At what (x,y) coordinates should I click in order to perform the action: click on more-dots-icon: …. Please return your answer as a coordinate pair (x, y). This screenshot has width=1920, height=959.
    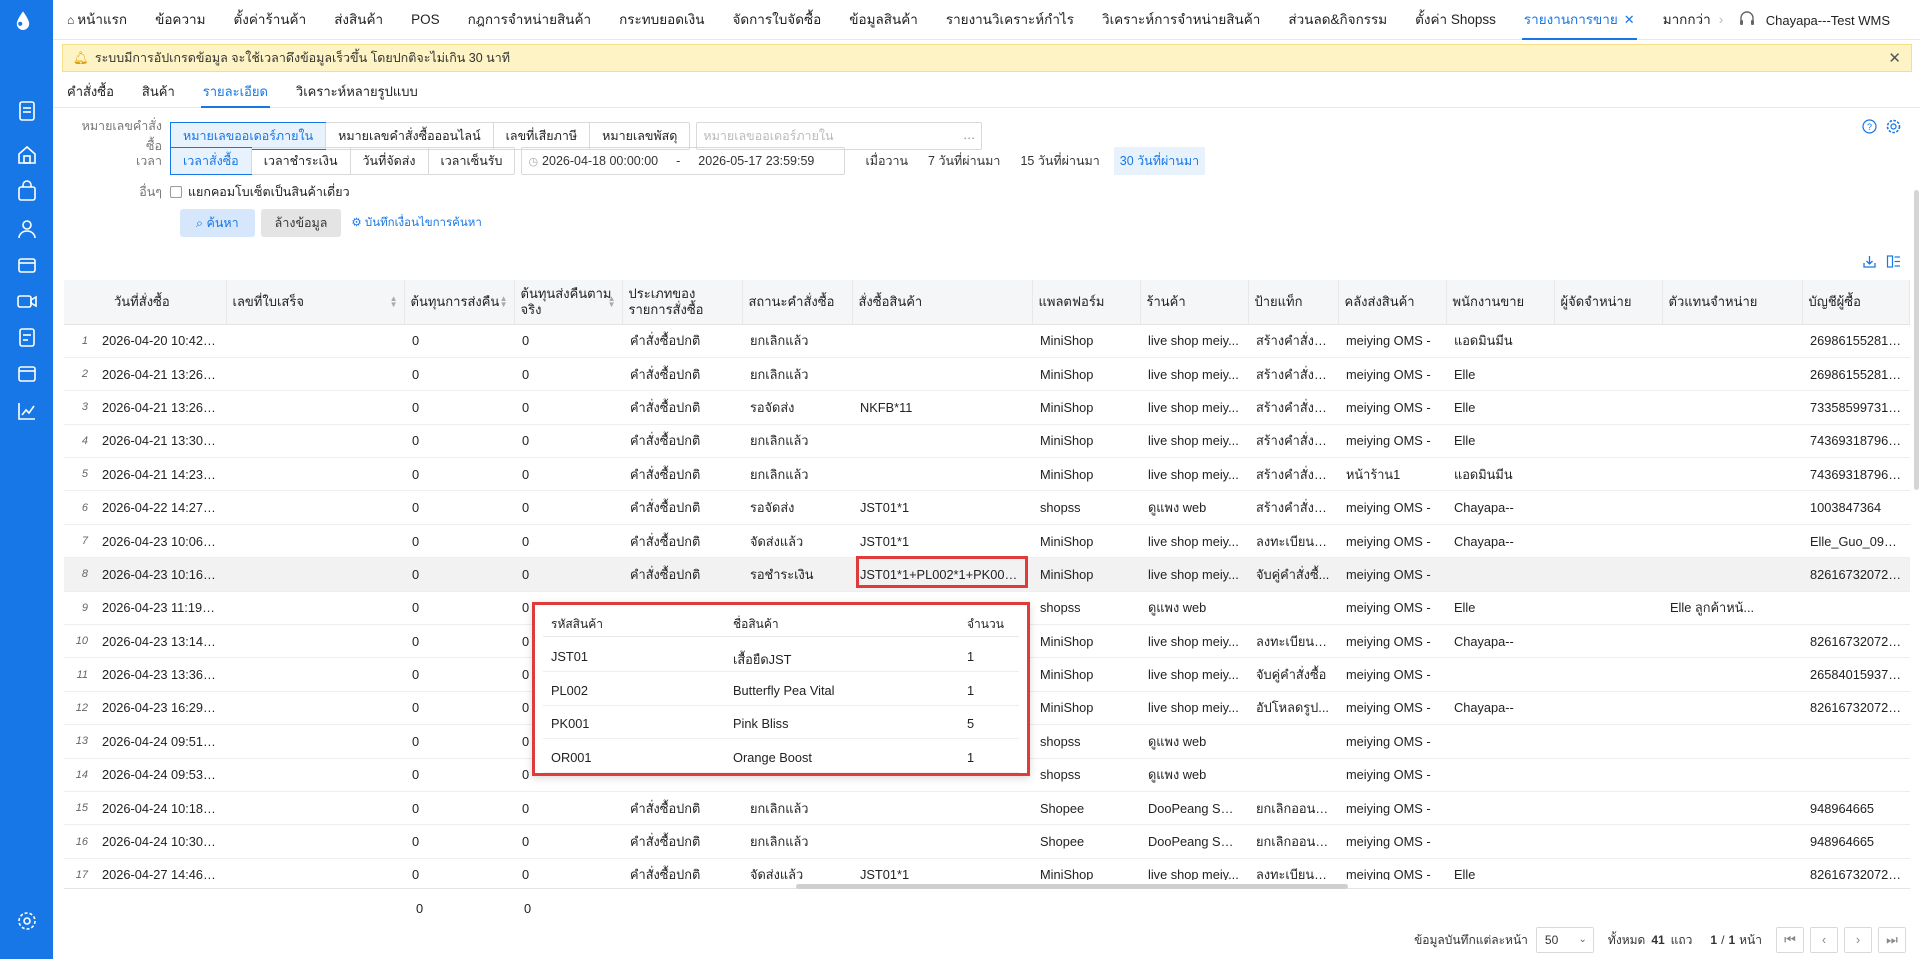
    Looking at the image, I should click on (969, 135).